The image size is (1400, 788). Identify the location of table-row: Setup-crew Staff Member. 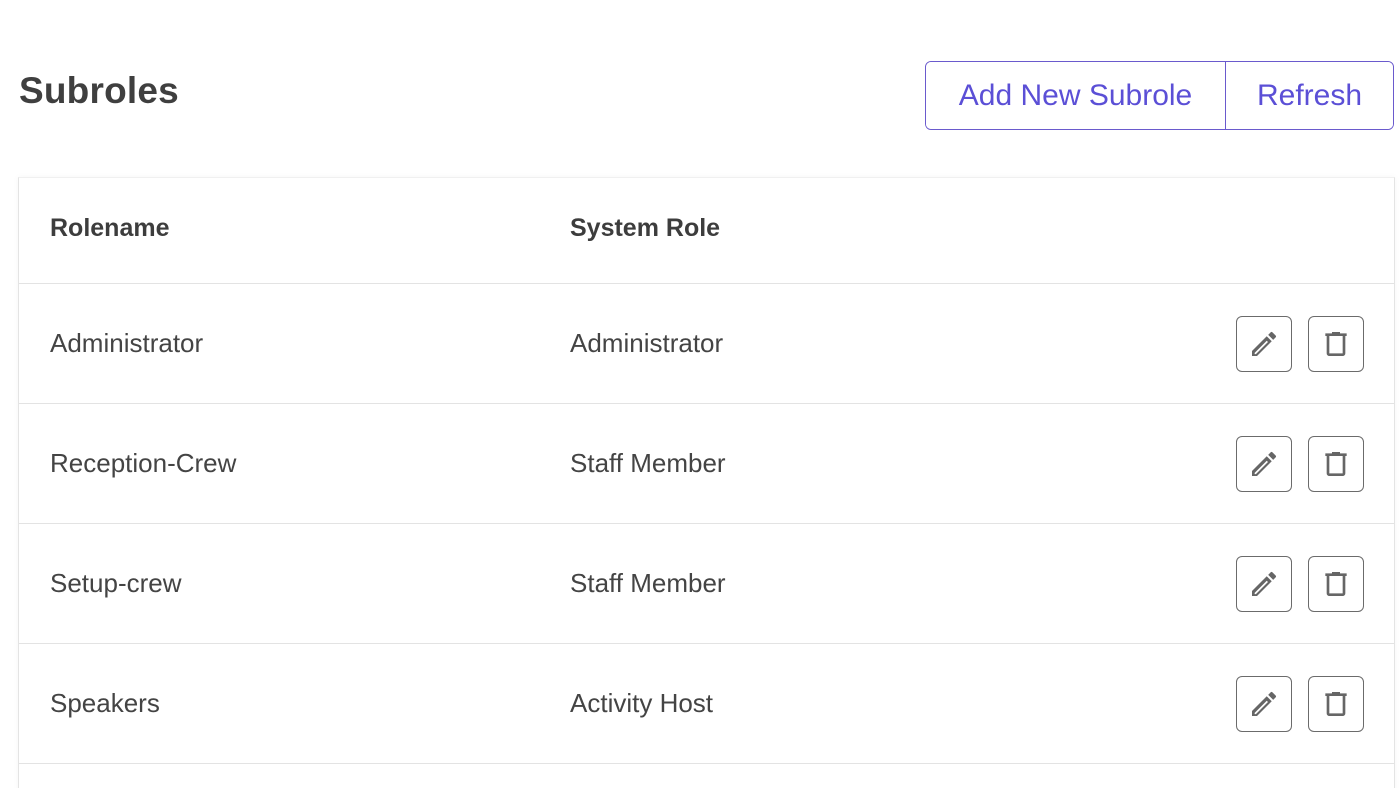
(706, 584).